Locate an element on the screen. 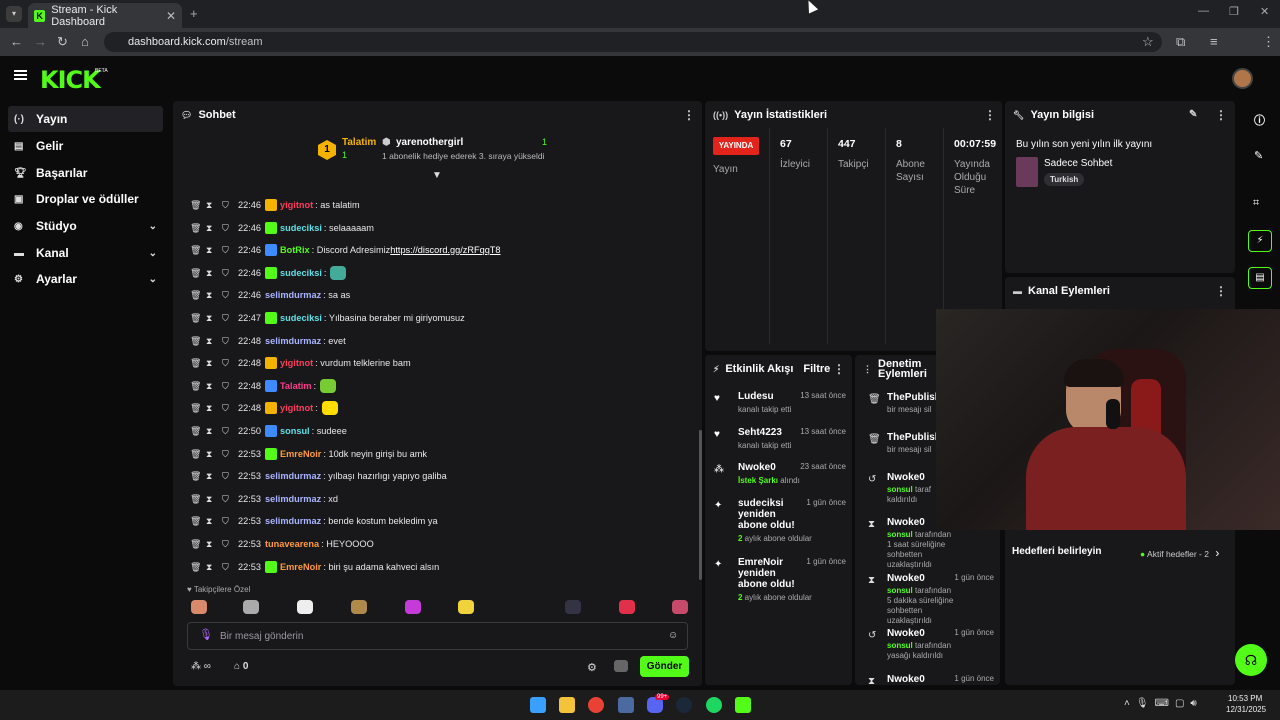  activity-item: ⁂ Nwoke0 İstek Şarkı alındı 23 saat önce is located at coordinates (780, 473).